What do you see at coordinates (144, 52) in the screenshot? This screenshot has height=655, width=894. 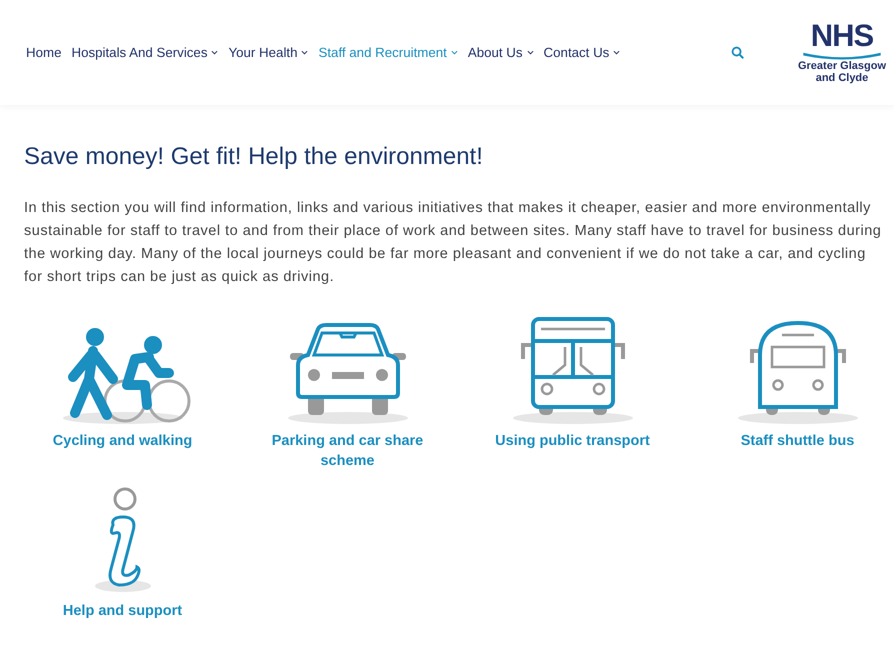 I see `nav-link: Hospitals And Services` at bounding box center [144, 52].